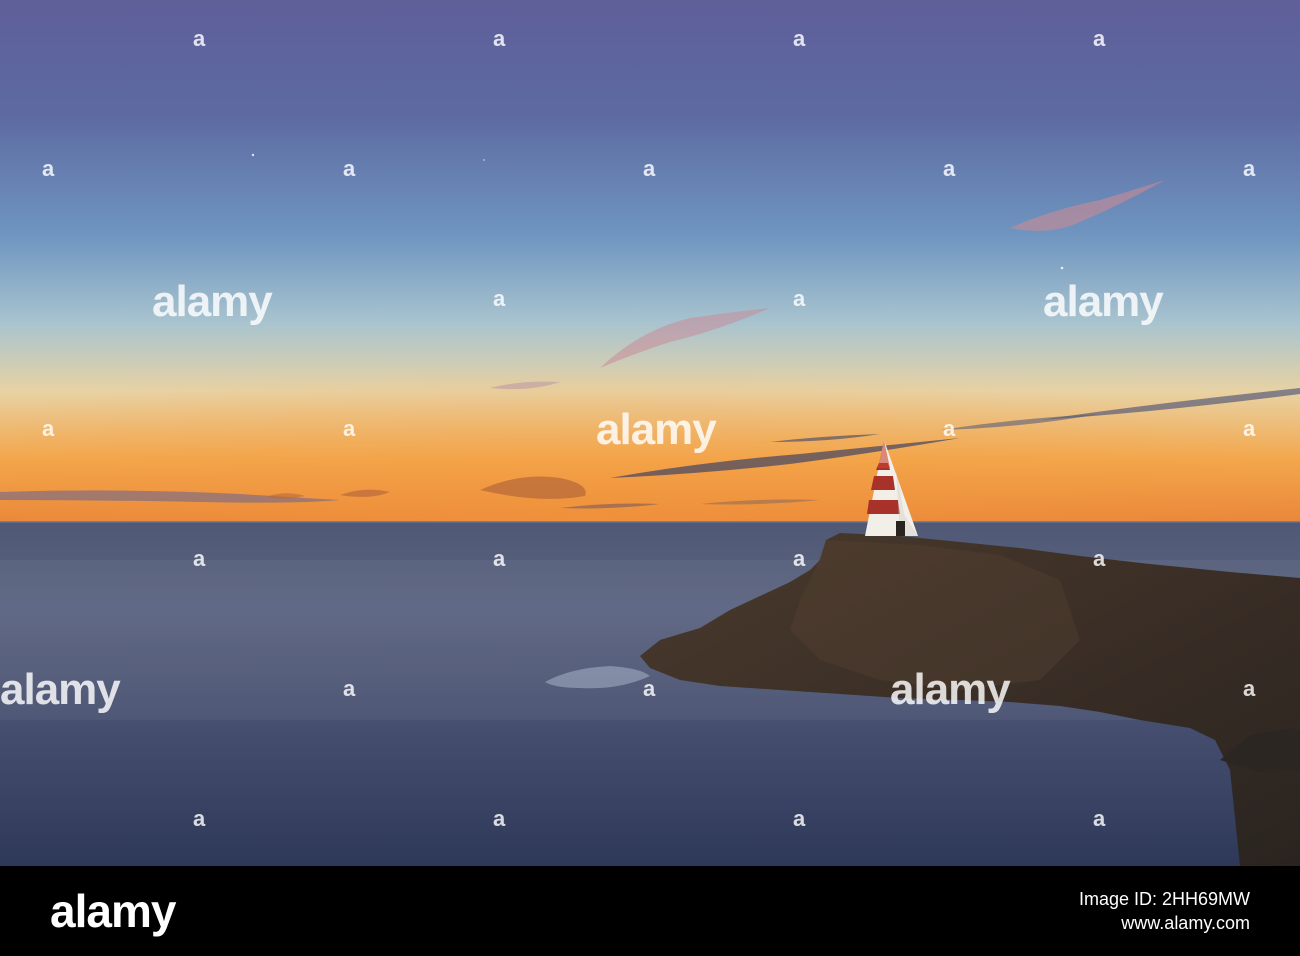 The width and height of the screenshot is (1300, 956). I want to click on footer-bar: alamy Image ID: 2HH69MW www.alamy.com, so click(650, 911).